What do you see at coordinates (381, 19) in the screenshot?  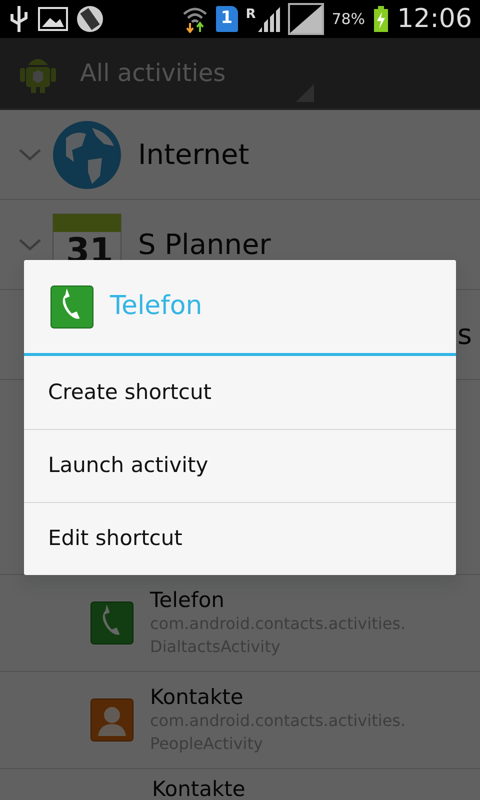 I see `battery-icon` at bounding box center [381, 19].